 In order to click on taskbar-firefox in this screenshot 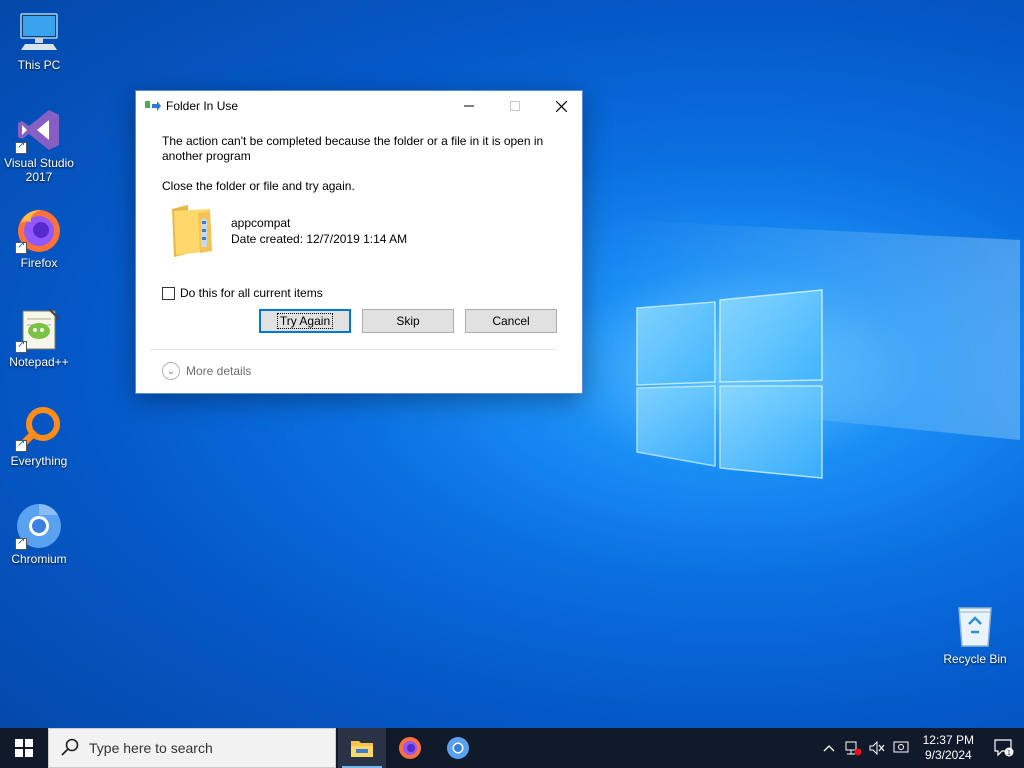, I will do `click(410, 748)`.